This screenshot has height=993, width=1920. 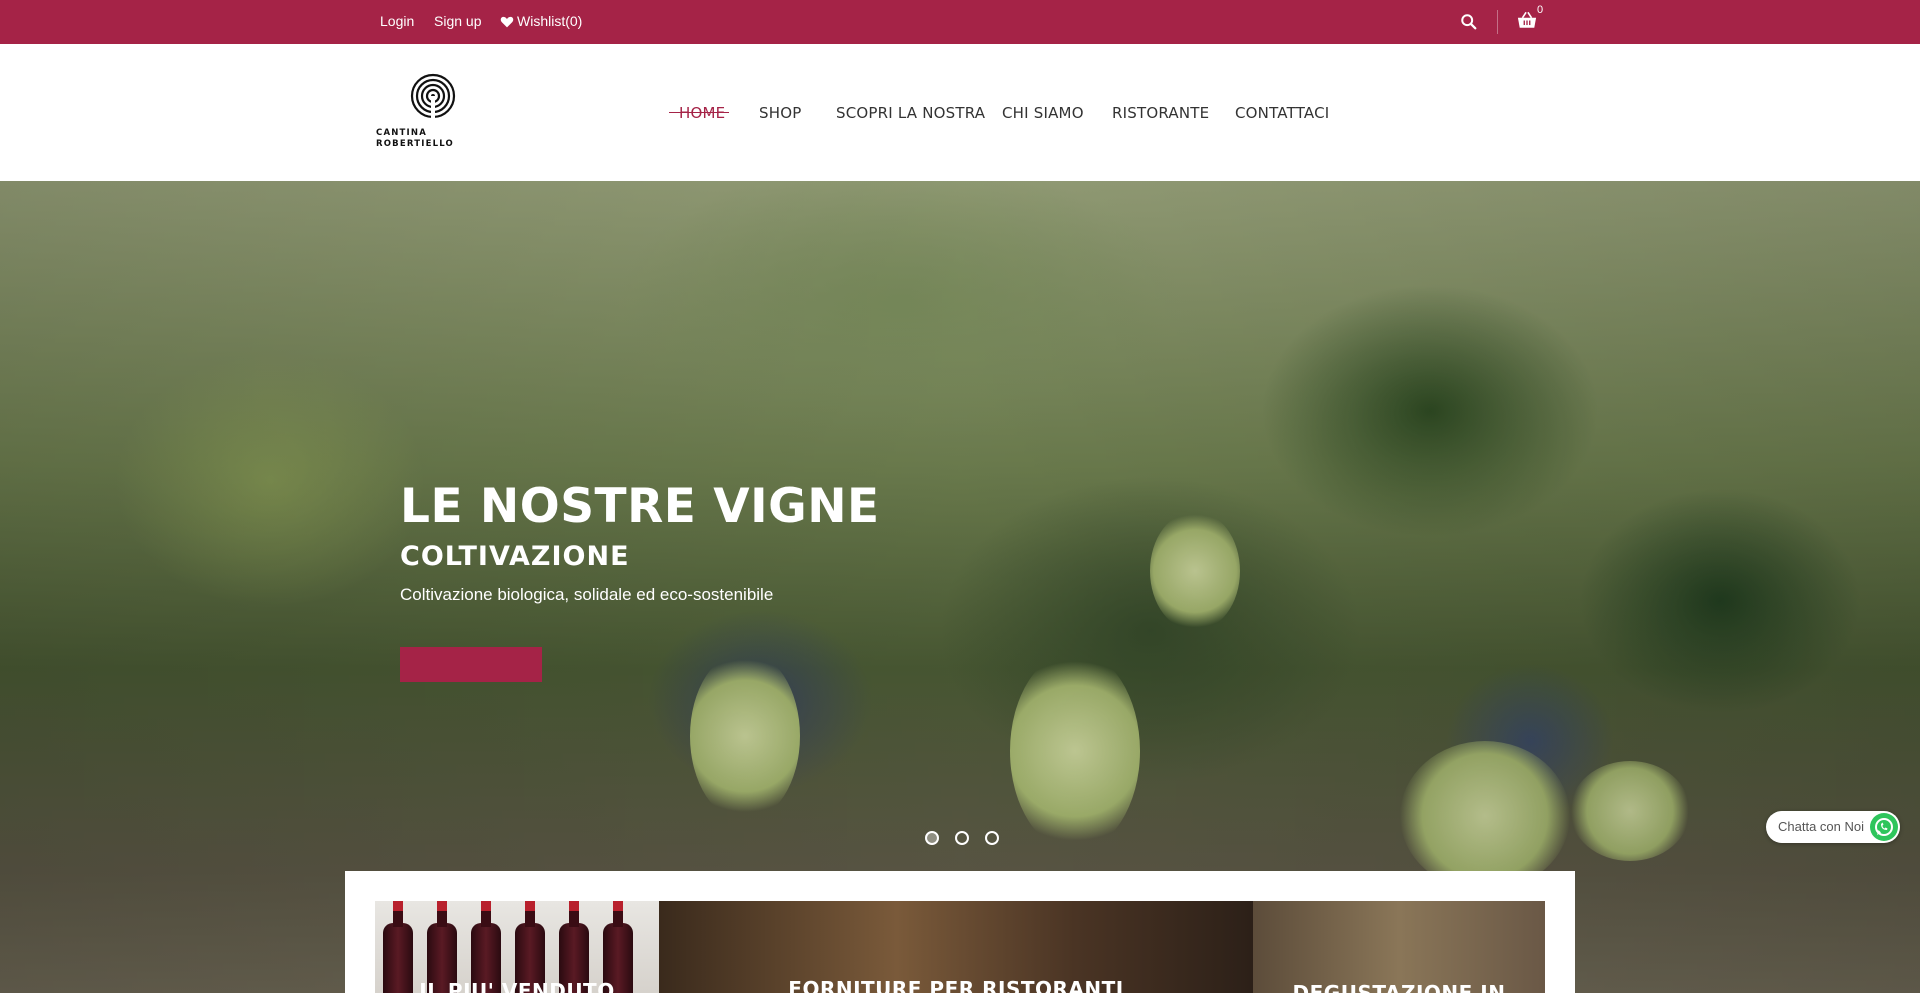 What do you see at coordinates (550, 21) in the screenshot?
I see `wishlist-label: Wishlist(0)` at bounding box center [550, 21].